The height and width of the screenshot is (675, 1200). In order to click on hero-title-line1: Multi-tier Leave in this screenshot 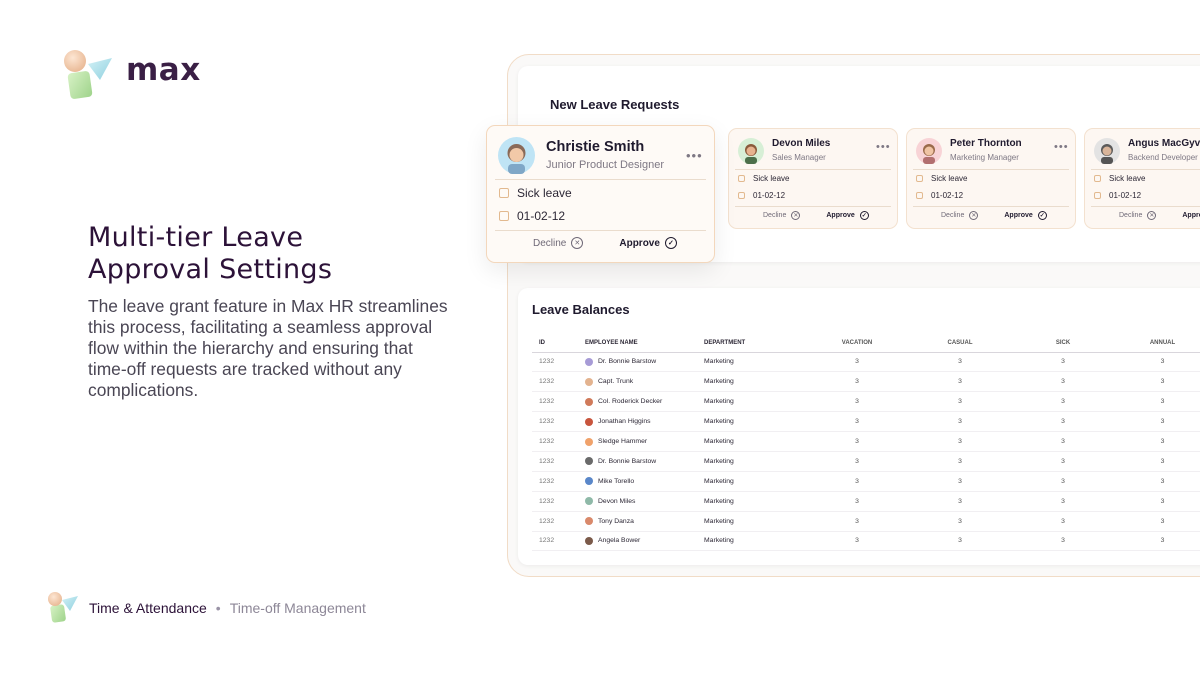, I will do `click(196, 237)`.